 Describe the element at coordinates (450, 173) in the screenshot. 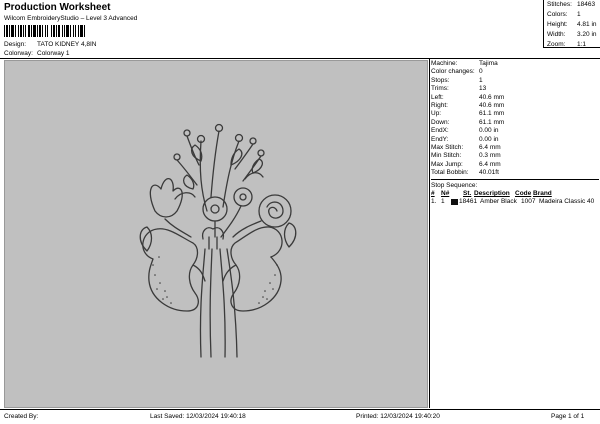

I see `info-label: Total Bobbin:` at that location.